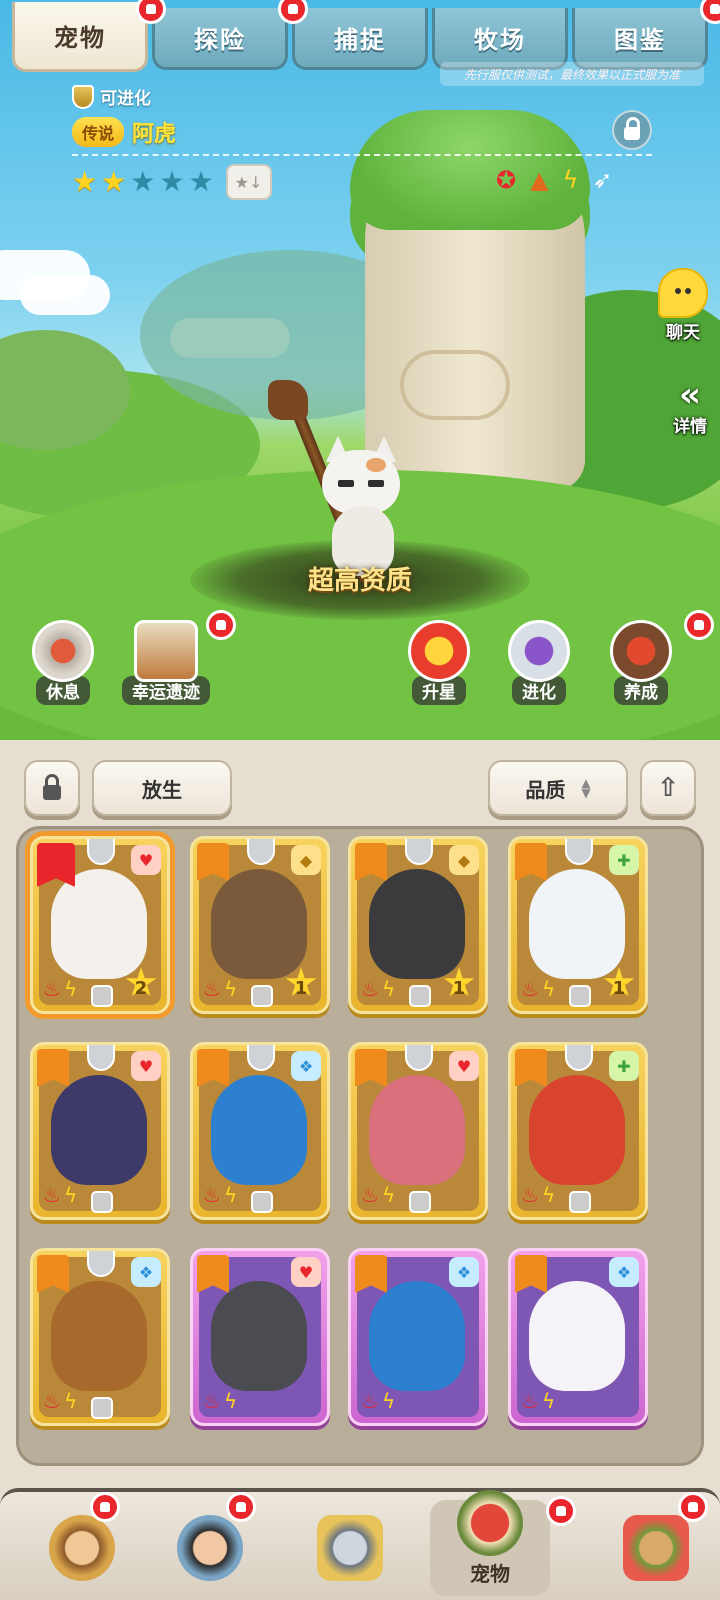 This screenshot has width=720, height=1600. Describe the element at coordinates (100, 925) in the screenshot. I see `pet-card: ♥ ♨ ϟ ★ 2` at that location.